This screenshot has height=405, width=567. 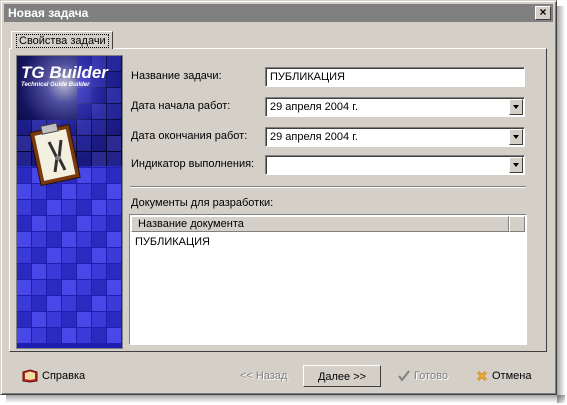 I want to click on tg-builder-banner: TG Builder Technical Guide Builder, so click(x=69, y=202).